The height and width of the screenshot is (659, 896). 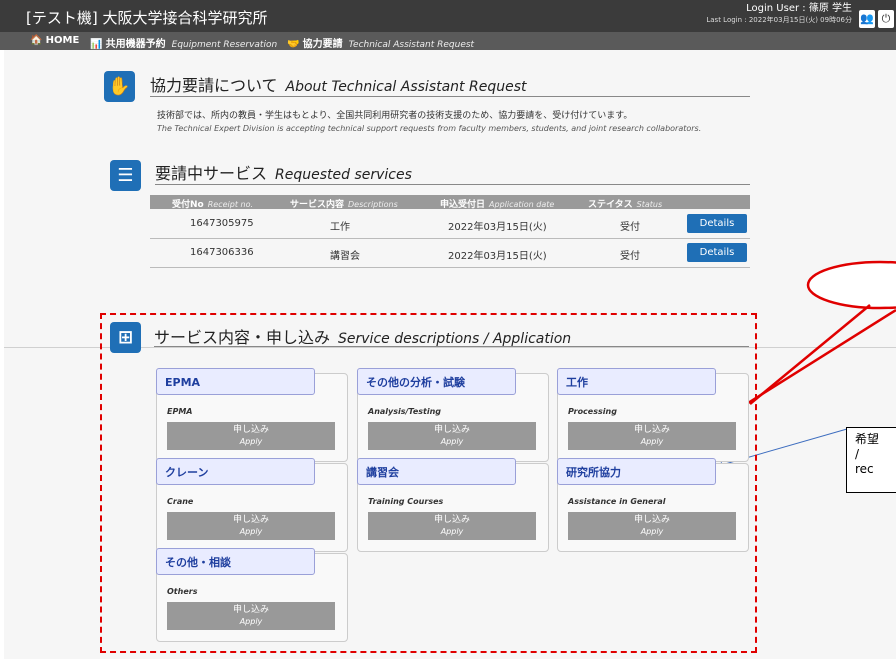 What do you see at coordinates (222, 223) in the screenshot?
I see `receipt-no: 1647305975` at bounding box center [222, 223].